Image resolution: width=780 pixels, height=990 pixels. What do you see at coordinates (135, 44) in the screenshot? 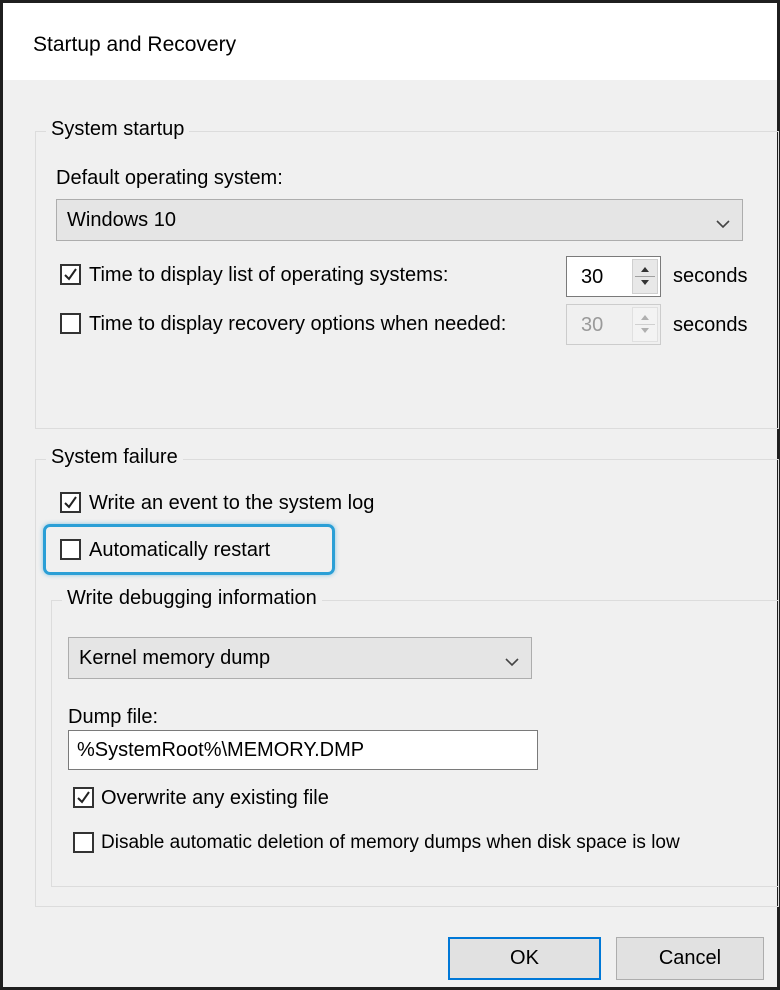
I see `dialog-title: Startup and Recovery` at bounding box center [135, 44].